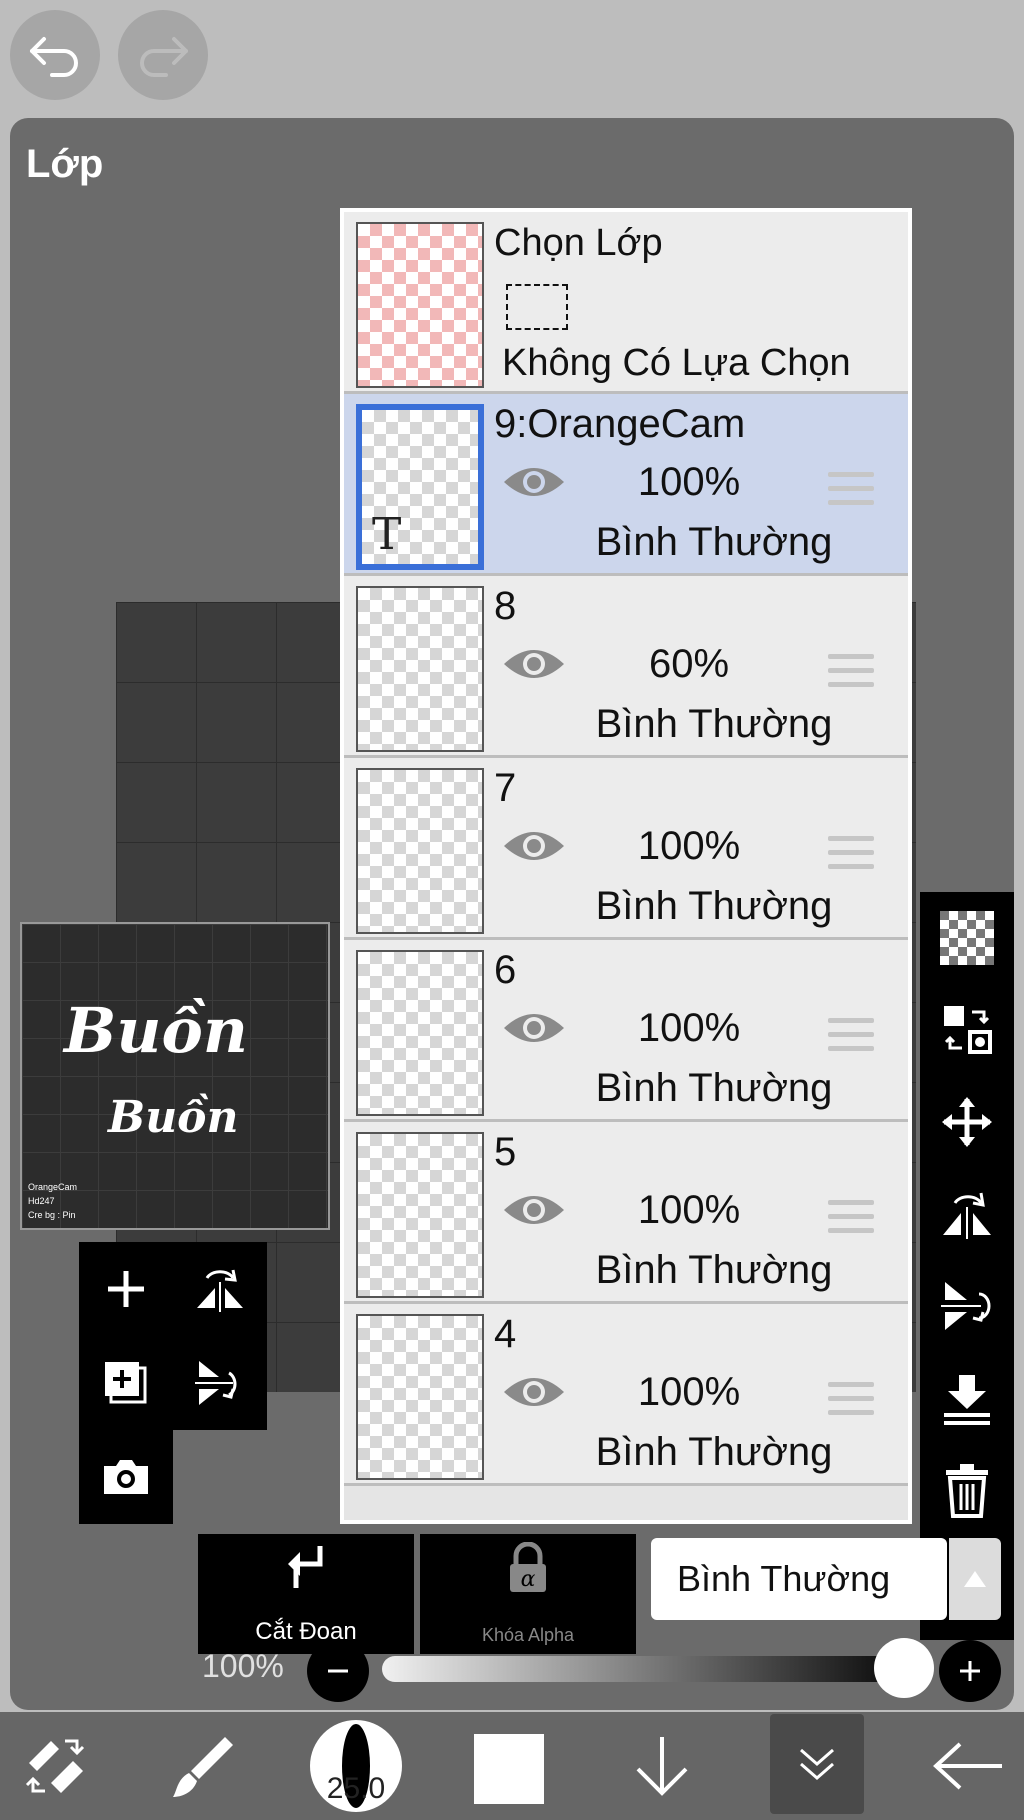 The height and width of the screenshot is (1820, 1024). Describe the element at coordinates (626, 1031) in the screenshot. I see `layer-row: 6 100% Bình Thường` at that location.